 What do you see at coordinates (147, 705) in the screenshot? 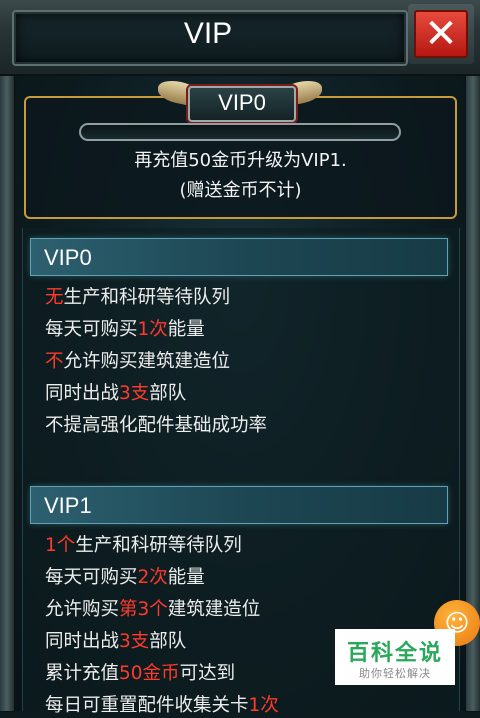
I see `perk-text: 每日可重置配件收集关卡` at bounding box center [147, 705].